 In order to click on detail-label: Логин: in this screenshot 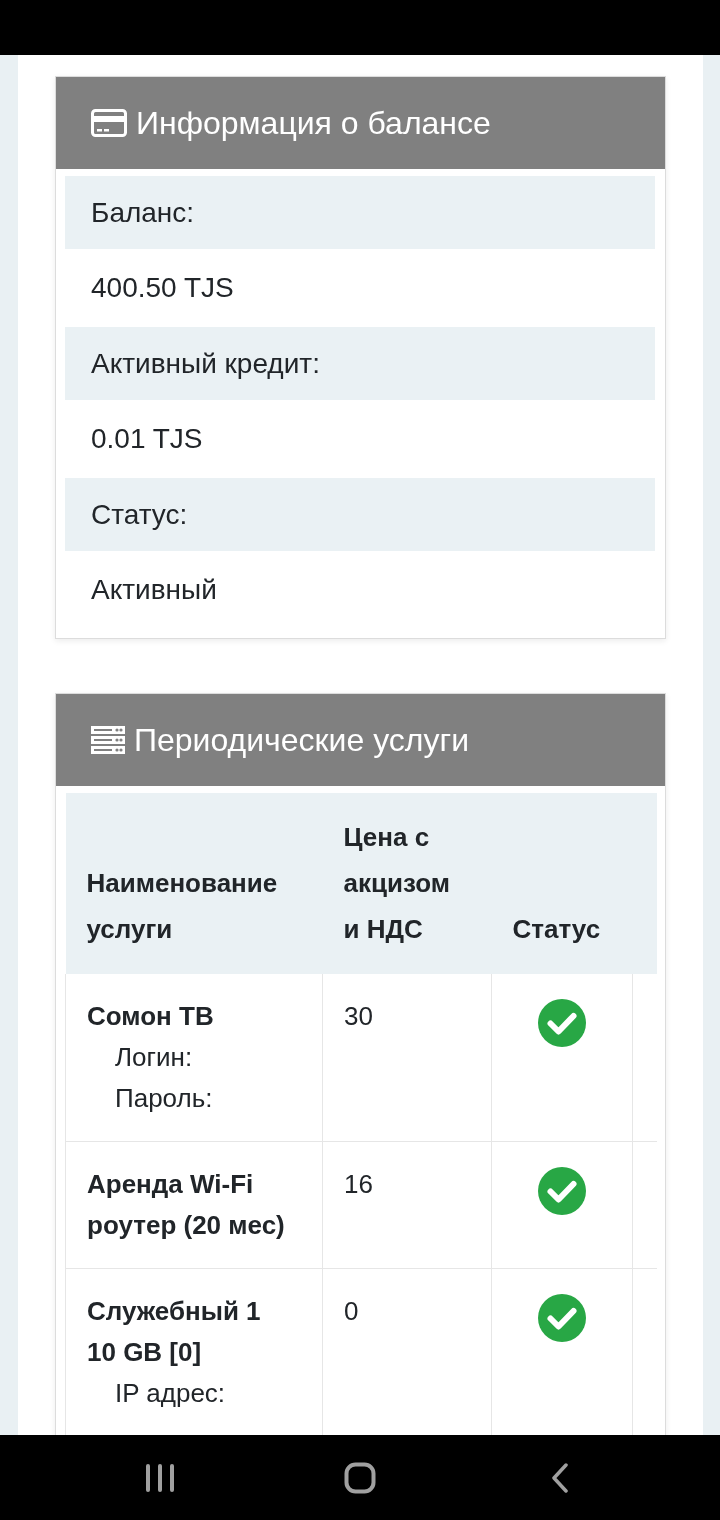, I will do `click(154, 1057)`.